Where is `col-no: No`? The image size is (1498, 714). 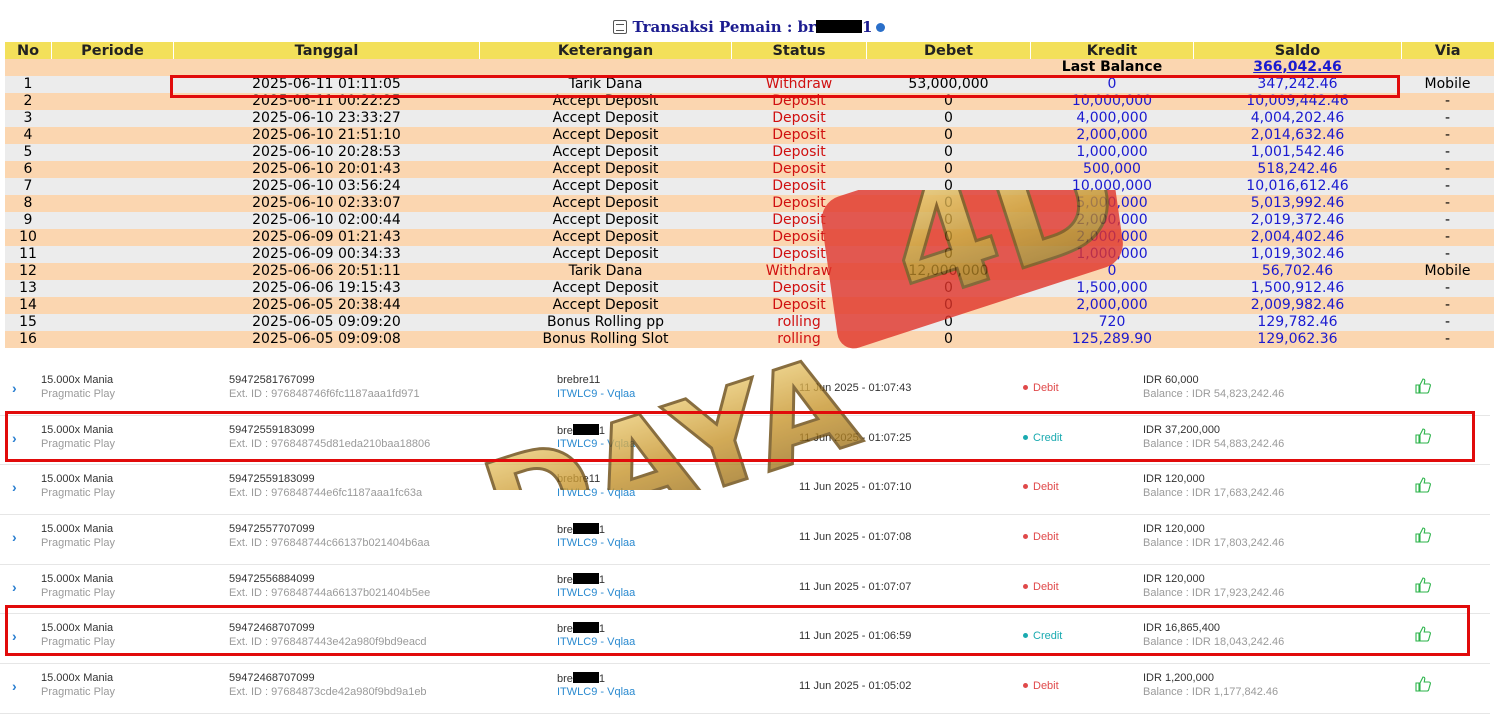
col-no: No is located at coordinates (28, 50).